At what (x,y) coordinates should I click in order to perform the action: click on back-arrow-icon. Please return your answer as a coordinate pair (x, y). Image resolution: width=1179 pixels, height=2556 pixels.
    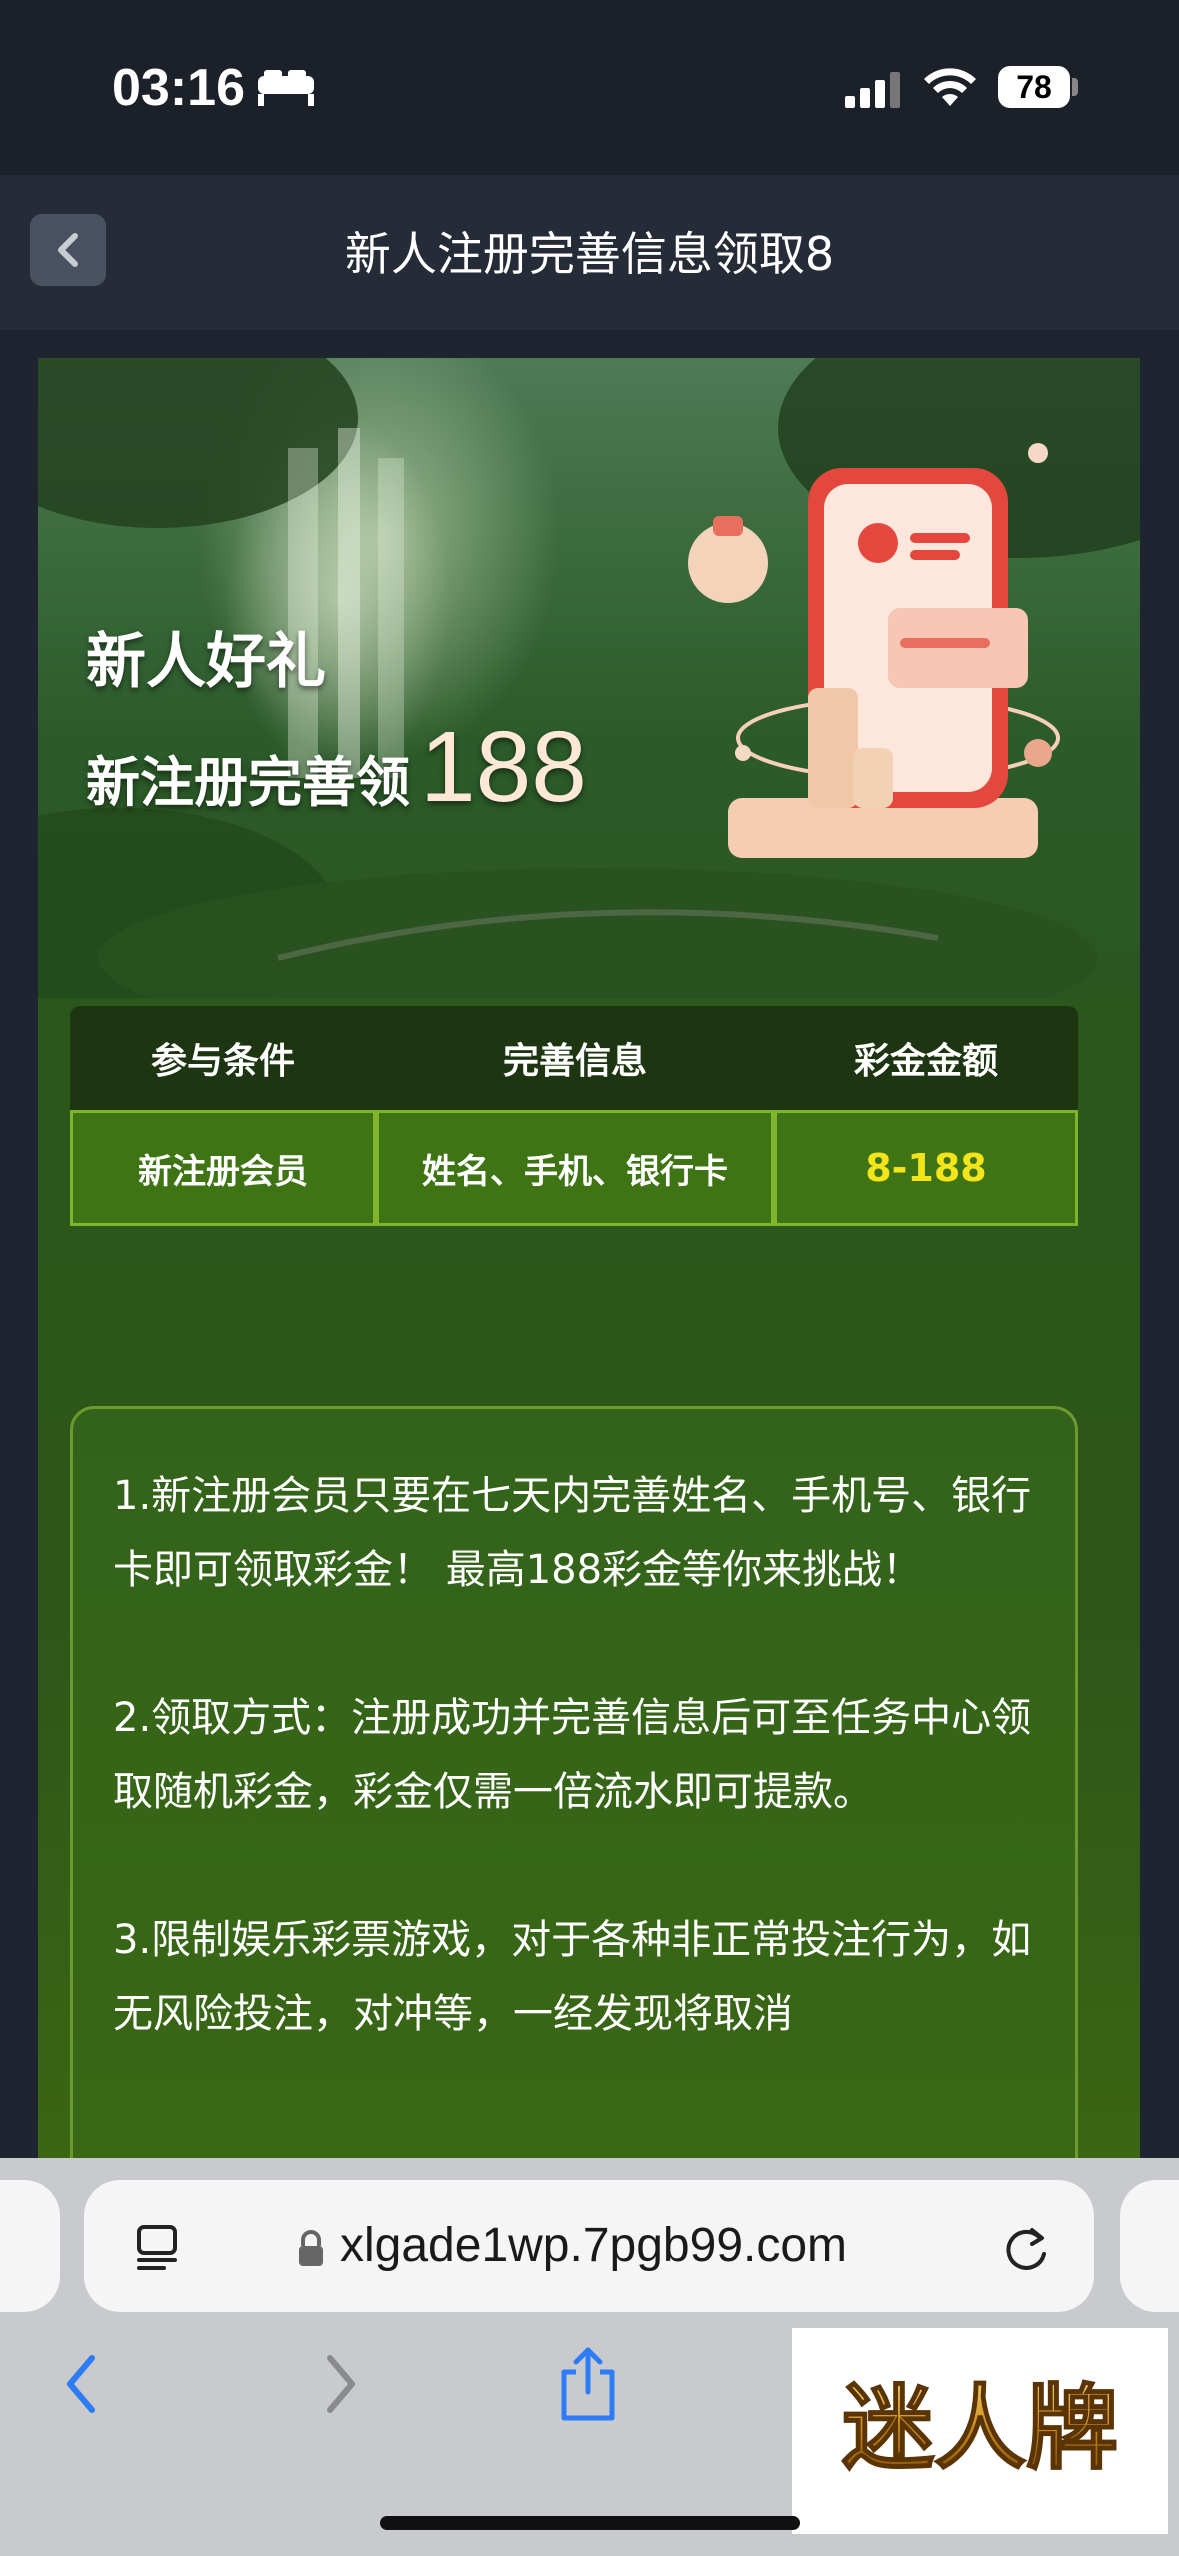
    Looking at the image, I should click on (82, 2384).